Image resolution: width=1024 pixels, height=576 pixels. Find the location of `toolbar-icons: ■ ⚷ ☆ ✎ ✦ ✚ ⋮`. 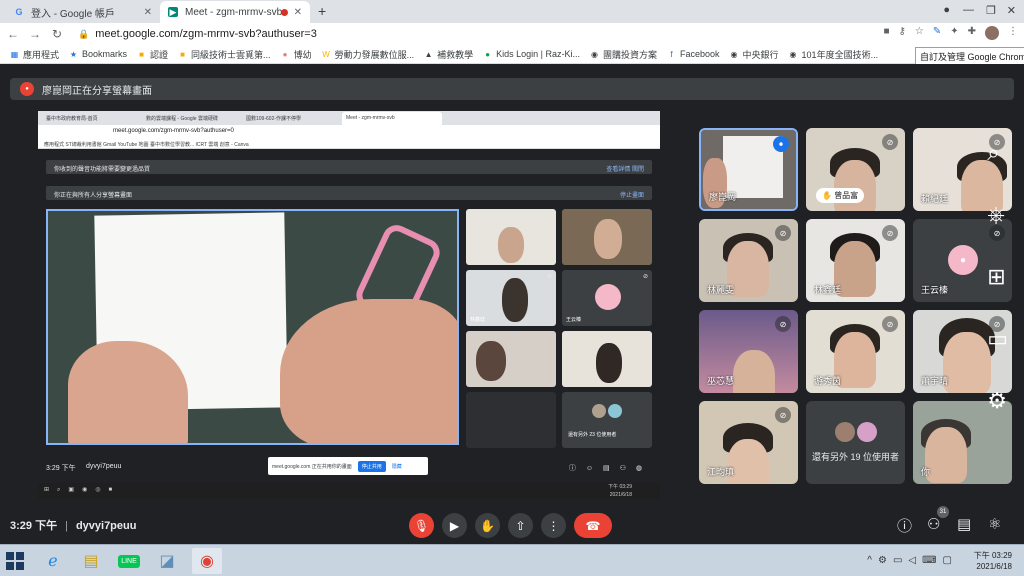

toolbar-icons: ■ ⚷ ☆ ✎ ✦ ✚ ⋮ is located at coordinates (950, 33).